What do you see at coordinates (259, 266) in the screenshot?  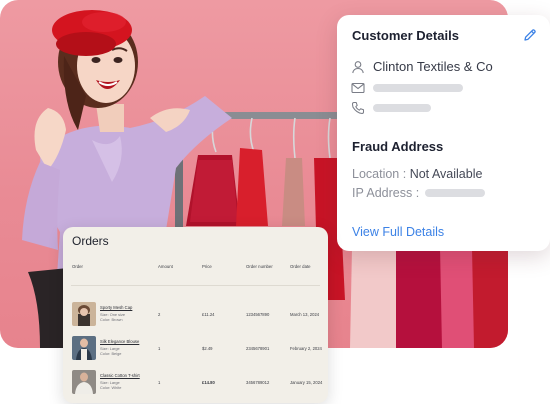 I see `column-header-order-number: Order number` at bounding box center [259, 266].